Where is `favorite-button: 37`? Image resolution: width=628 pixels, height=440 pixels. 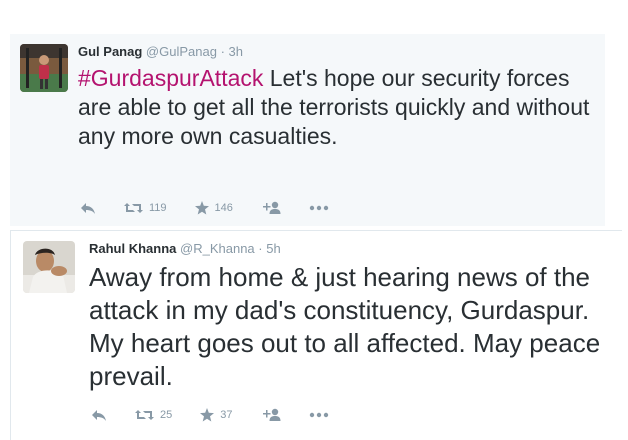
favorite-button: 37 is located at coordinates (216, 415).